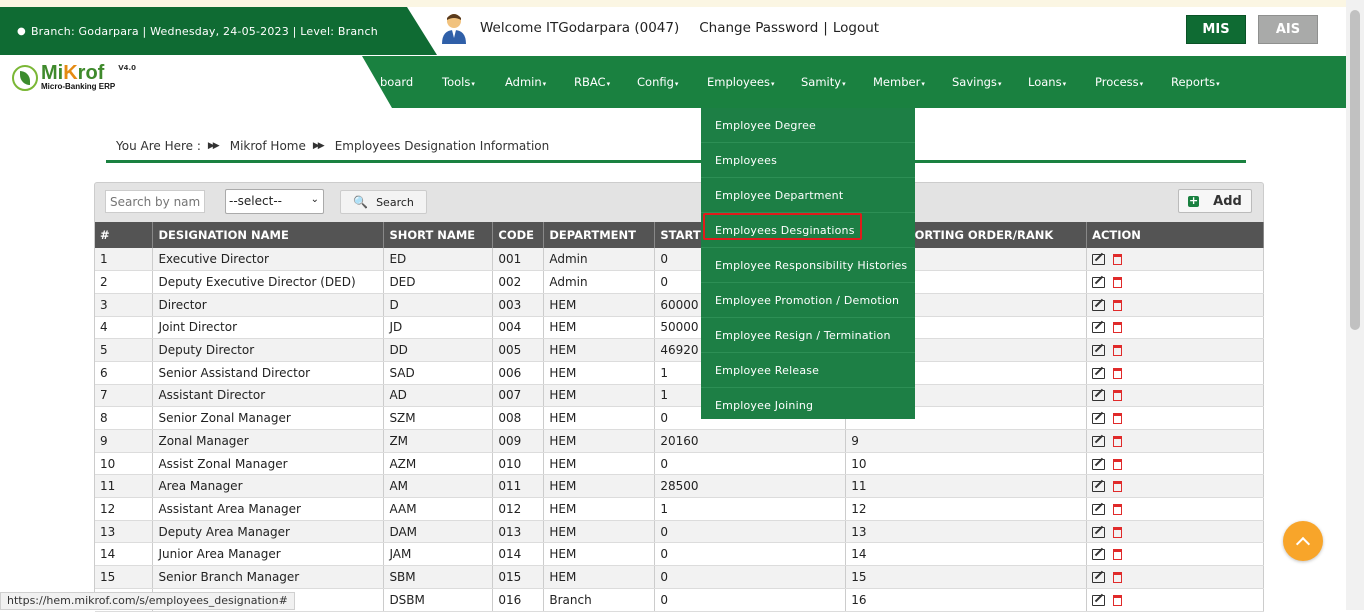  What do you see at coordinates (268, 146) in the screenshot?
I see `breadcrumb-home-link: Mikrof Home` at bounding box center [268, 146].